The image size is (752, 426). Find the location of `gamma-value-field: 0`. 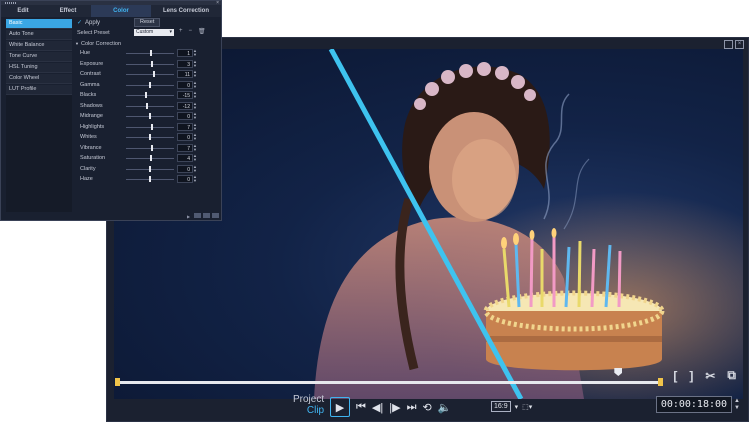

gamma-value-field: 0 is located at coordinates (185, 84).